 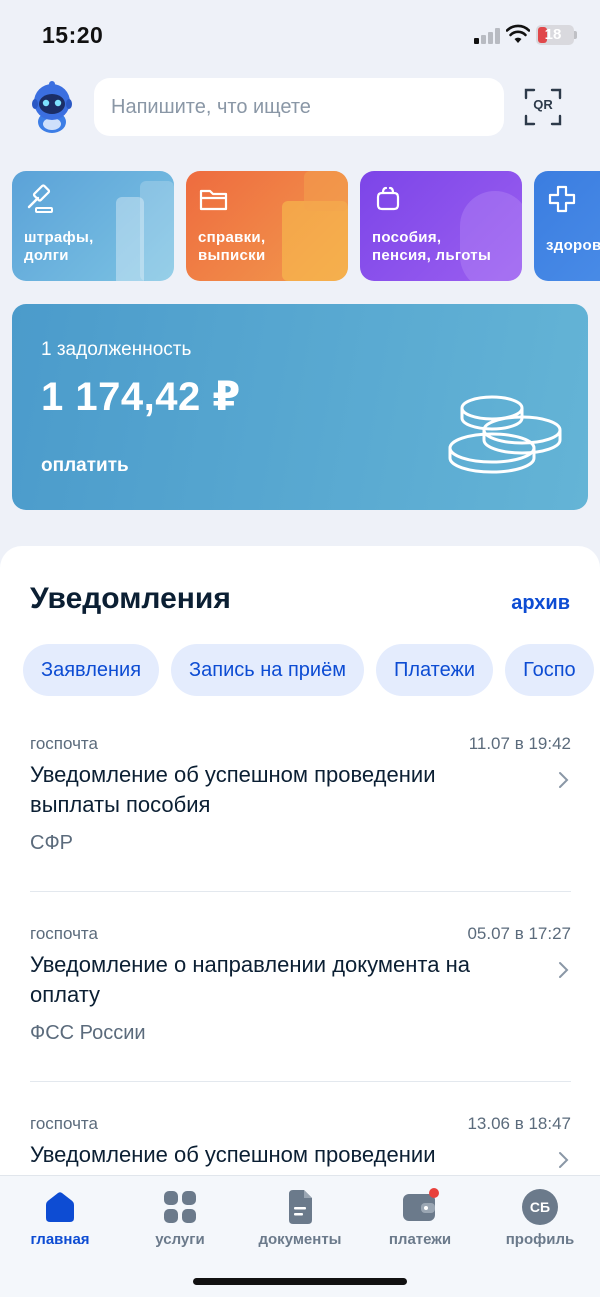 I want to click on cross-icon, so click(x=562, y=199).